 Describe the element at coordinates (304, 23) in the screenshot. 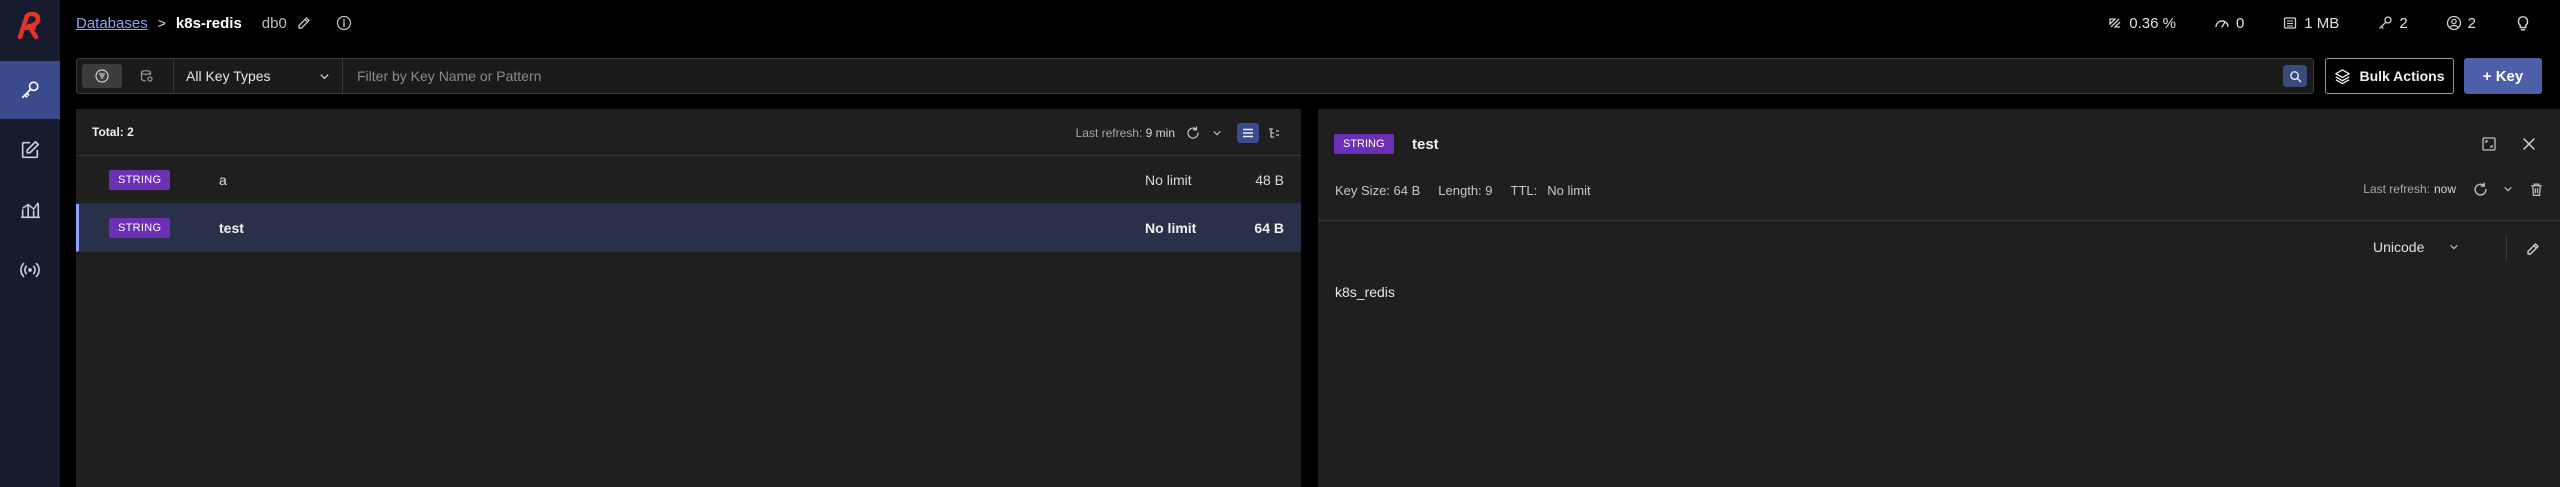

I see `edit-index-icon` at that location.